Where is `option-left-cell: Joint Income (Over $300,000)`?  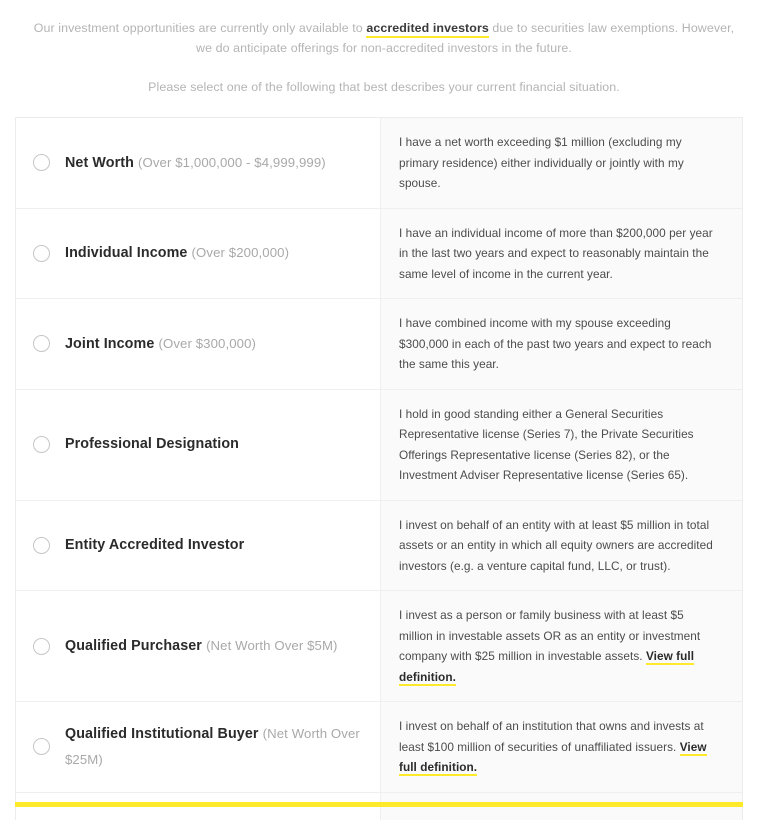 option-left-cell: Joint Income (Over $300,000) is located at coordinates (198, 344).